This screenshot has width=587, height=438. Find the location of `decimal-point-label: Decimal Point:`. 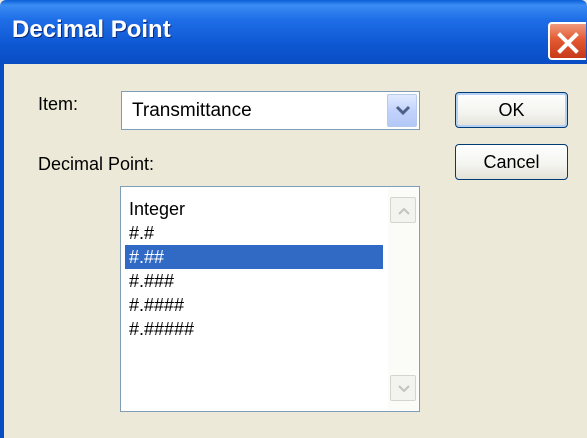

decimal-point-label: Decimal Point: is located at coordinates (96, 164).